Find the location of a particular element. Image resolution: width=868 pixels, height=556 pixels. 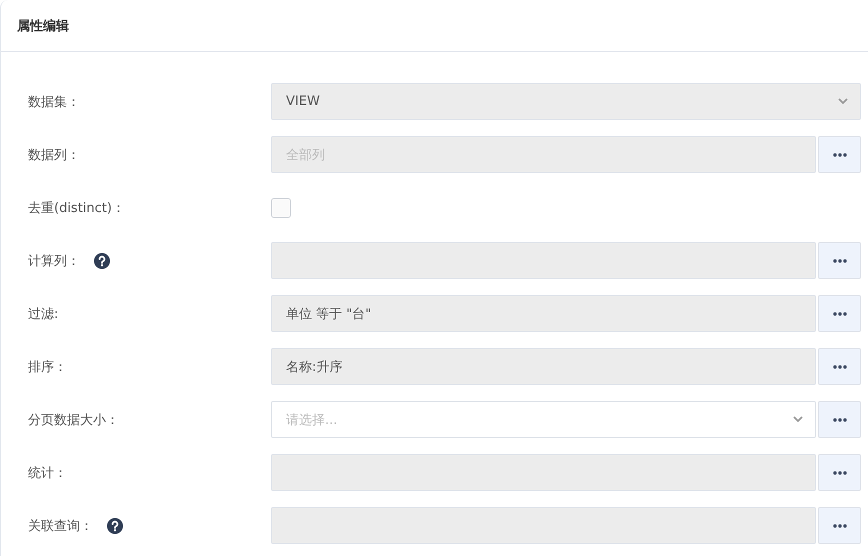

field-label: 数据集： is located at coordinates (54, 102).